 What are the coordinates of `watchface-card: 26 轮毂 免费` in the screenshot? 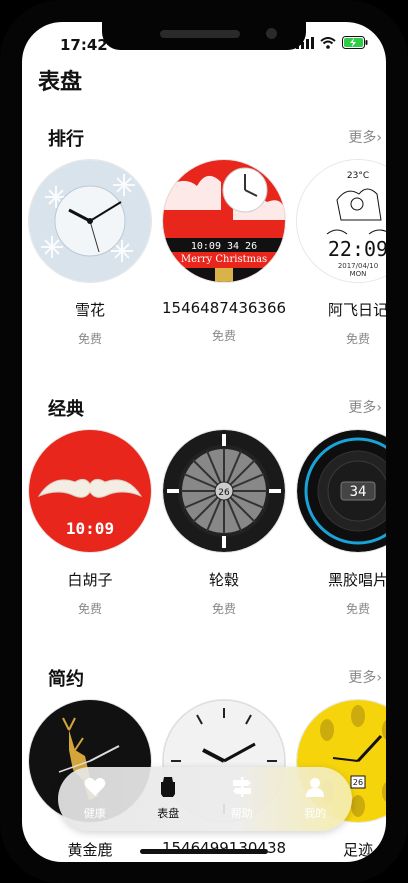 It's located at (224, 523).